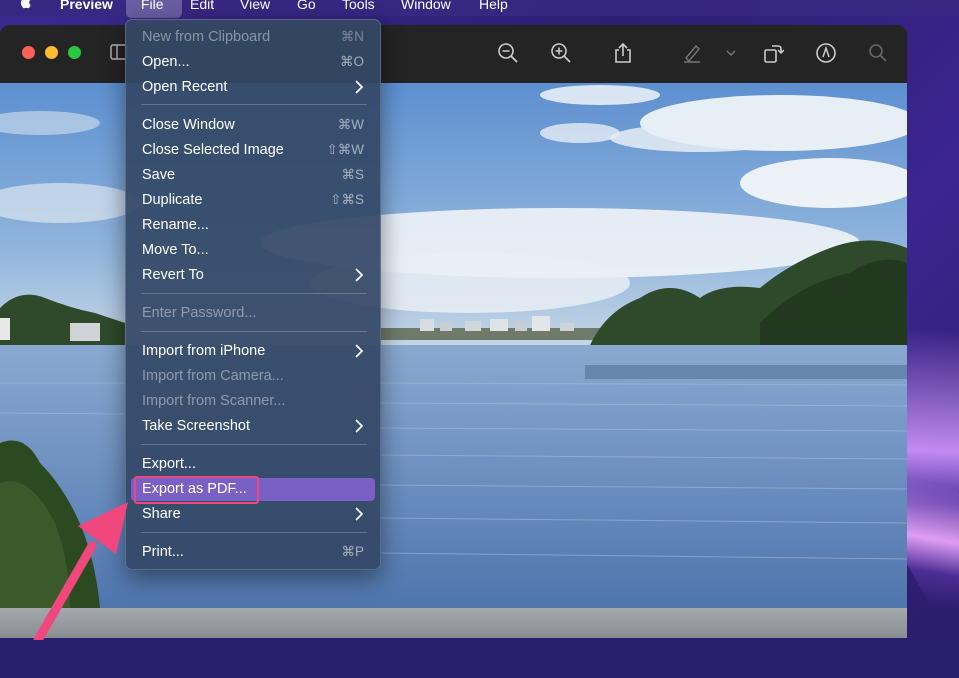 Image resolution: width=959 pixels, height=678 pixels. What do you see at coordinates (51, 52) in the screenshot?
I see `minimize-window-button` at bounding box center [51, 52].